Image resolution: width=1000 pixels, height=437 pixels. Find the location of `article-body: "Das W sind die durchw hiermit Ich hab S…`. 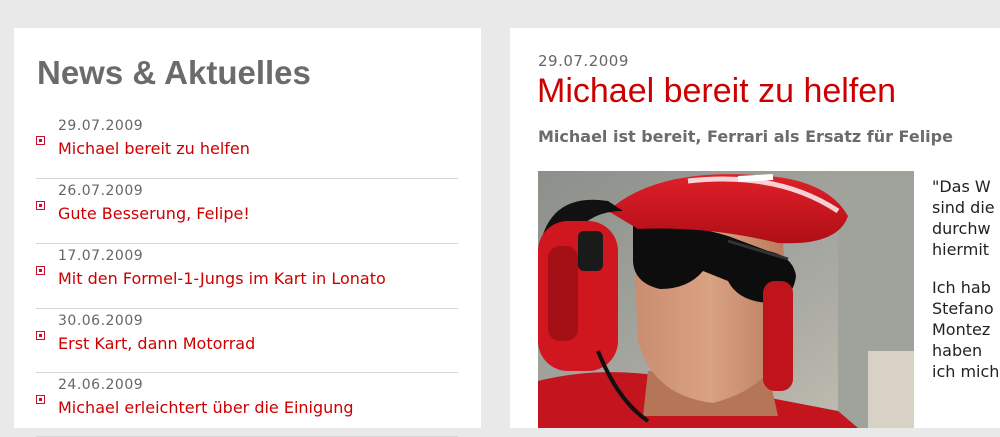

article-body: "Das W sind die durchw hiermit Ich hab S… is located at coordinates (966, 287).